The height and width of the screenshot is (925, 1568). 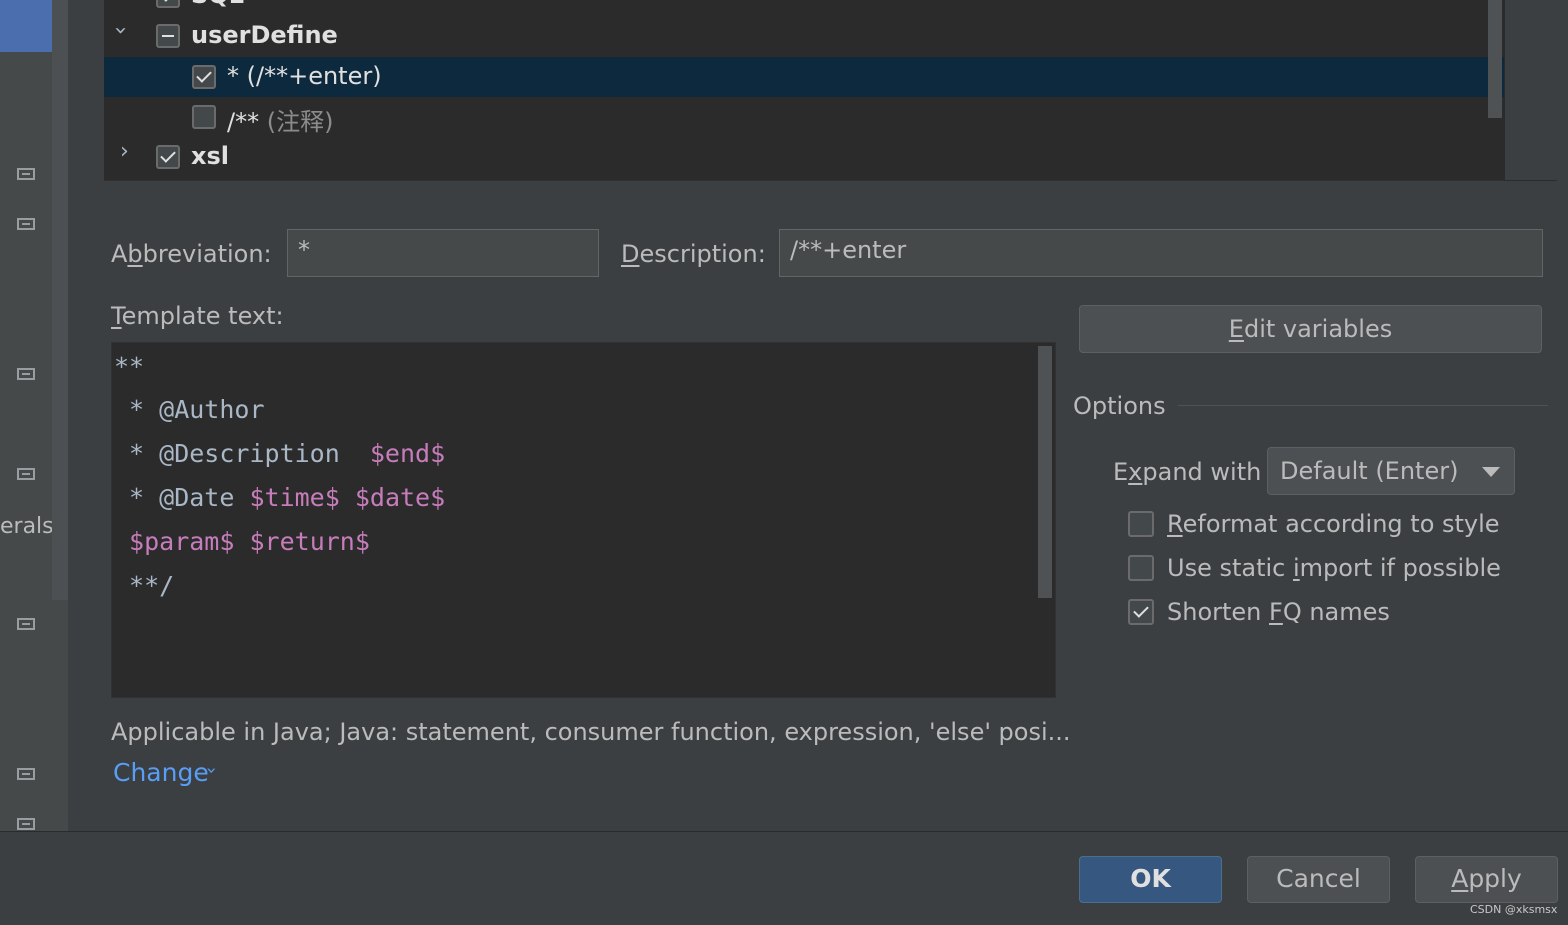 I want to click on static-import-checkbox, so click(x=1141, y=568).